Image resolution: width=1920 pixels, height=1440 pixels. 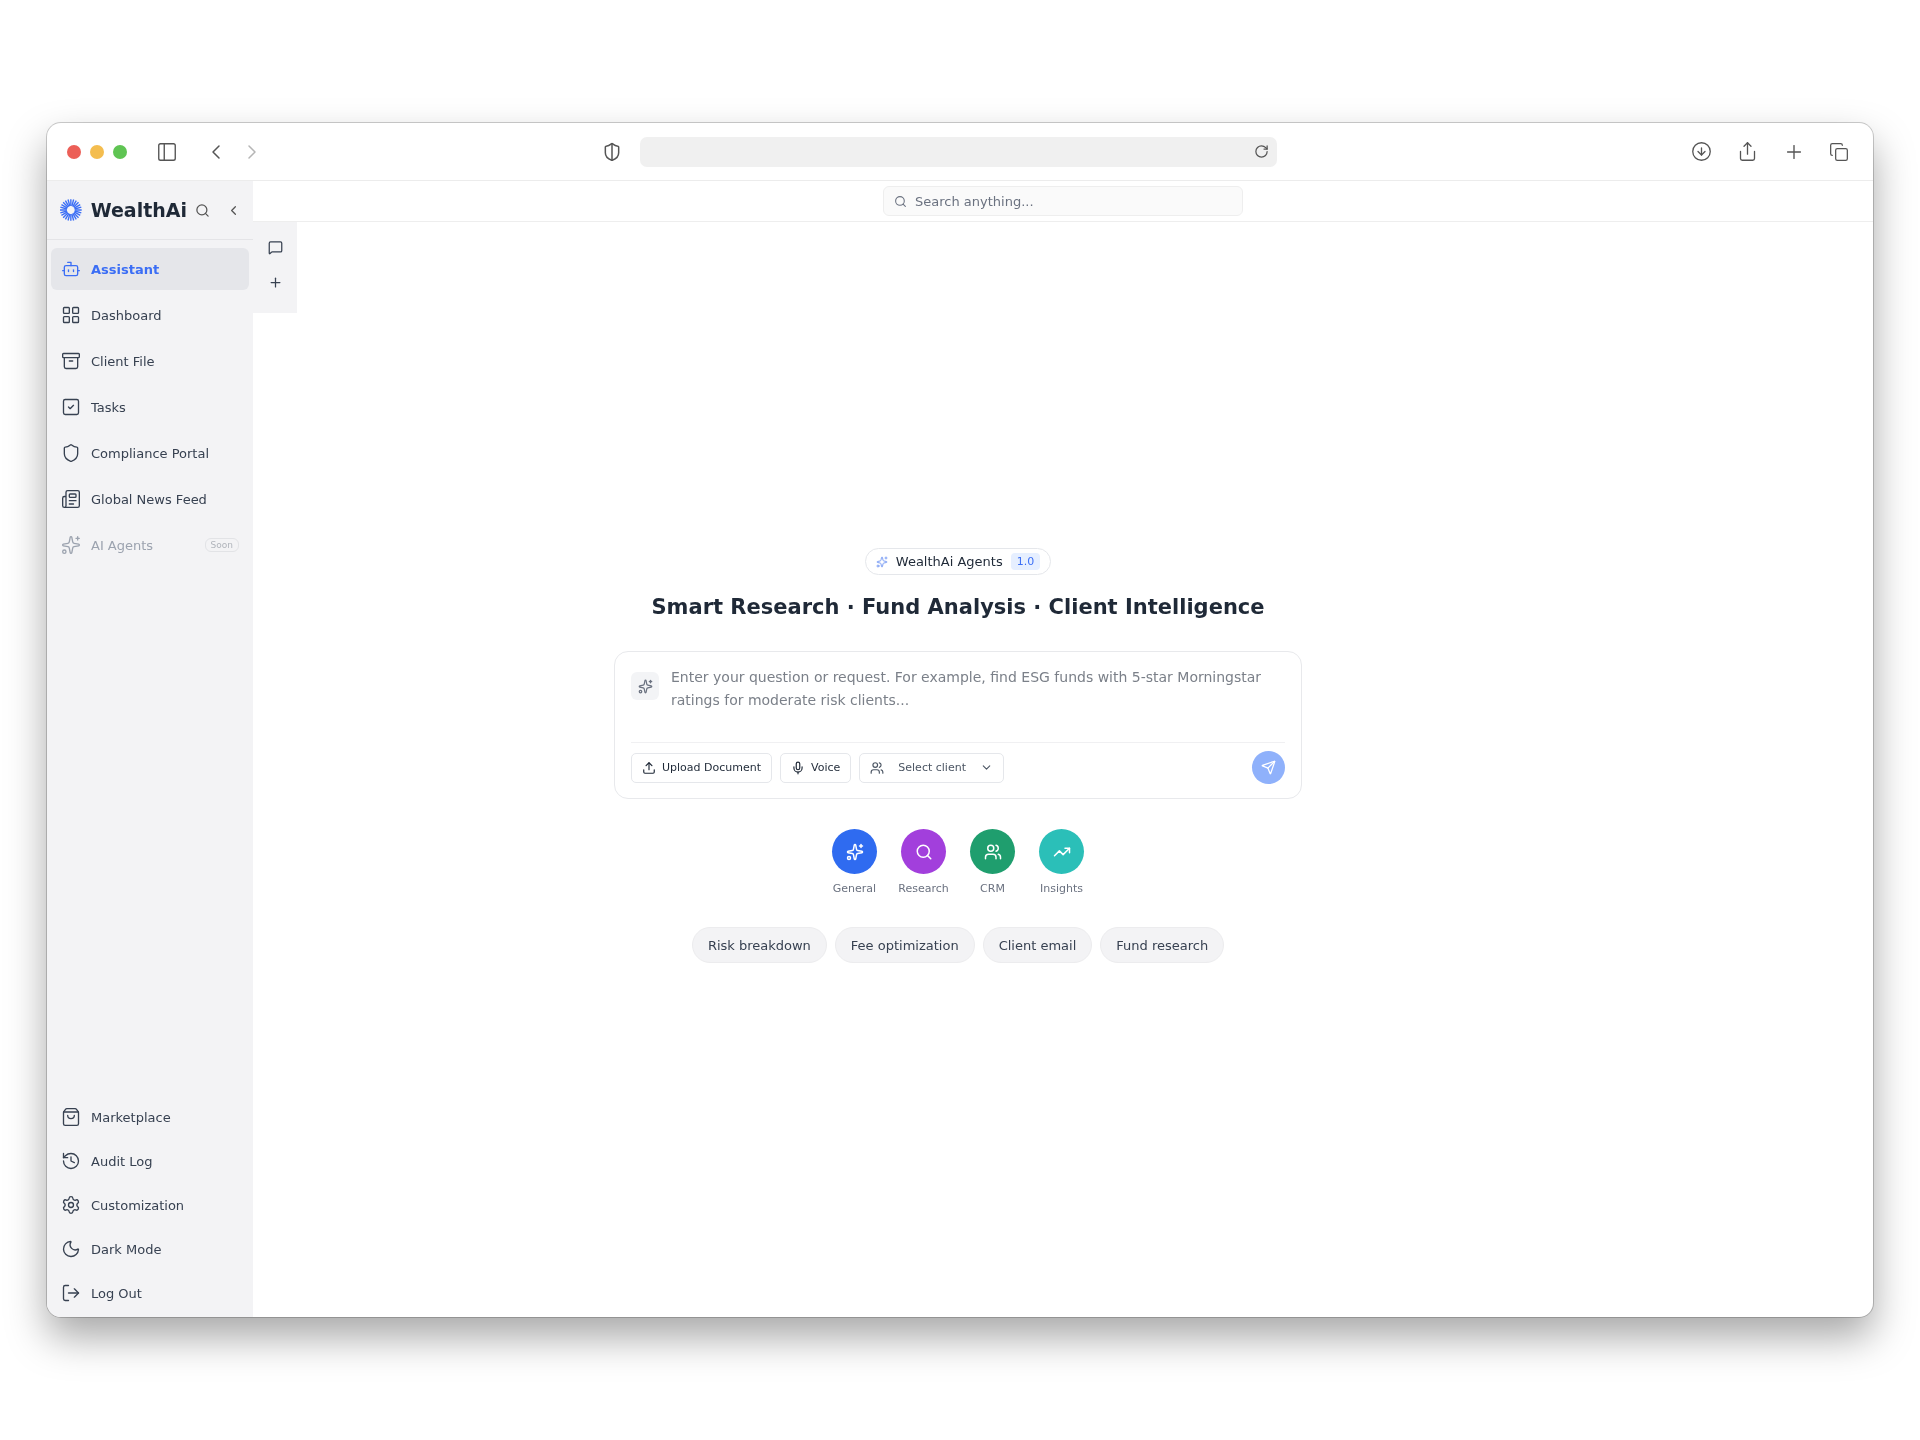 I want to click on sidebar-item: Global News Feed, so click(x=150, y=499).